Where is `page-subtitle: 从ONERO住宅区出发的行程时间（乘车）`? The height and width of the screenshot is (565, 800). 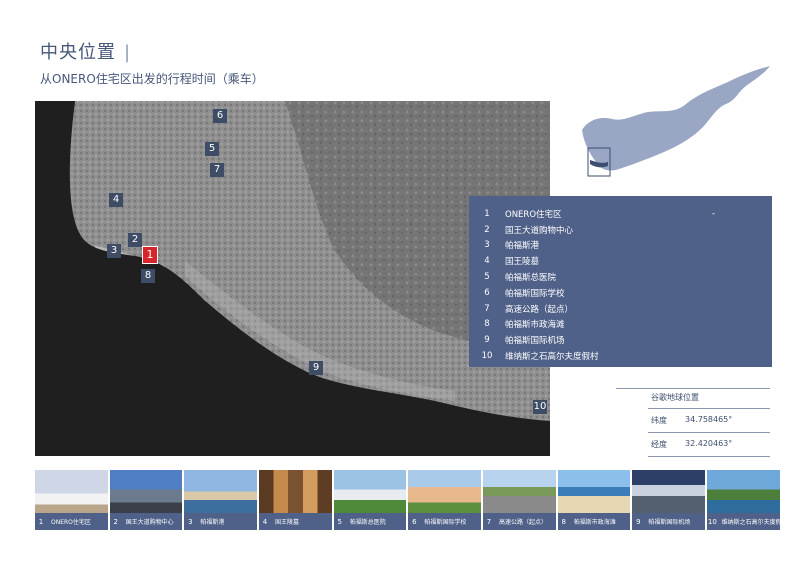
page-subtitle: 从ONERO住宅区出发的行程时间（乘车） is located at coordinates (152, 79).